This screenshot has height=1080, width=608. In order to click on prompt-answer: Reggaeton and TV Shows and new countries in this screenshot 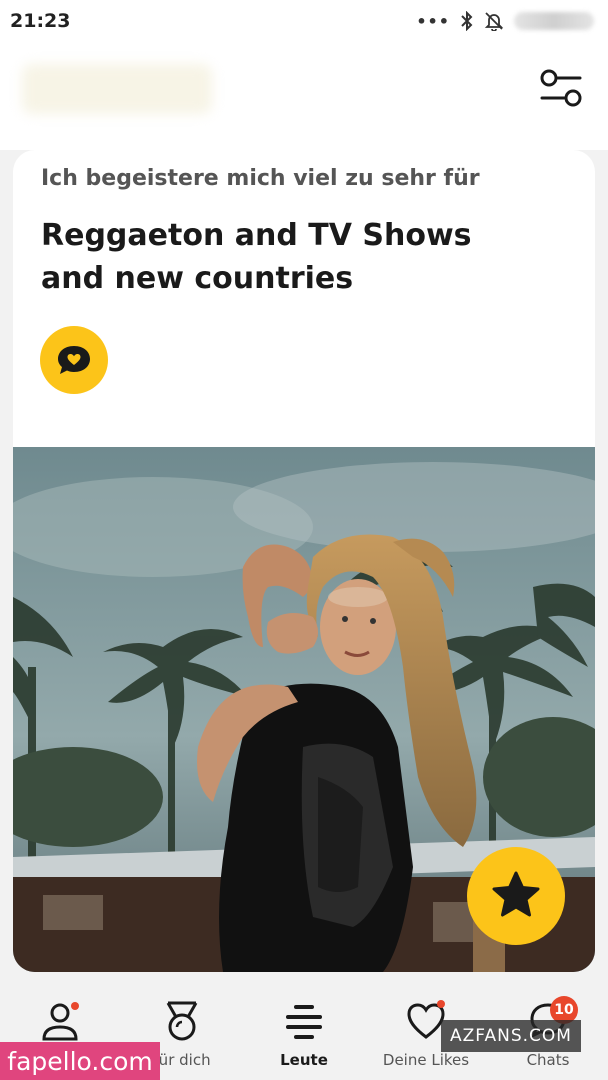, I will do `click(256, 257)`.